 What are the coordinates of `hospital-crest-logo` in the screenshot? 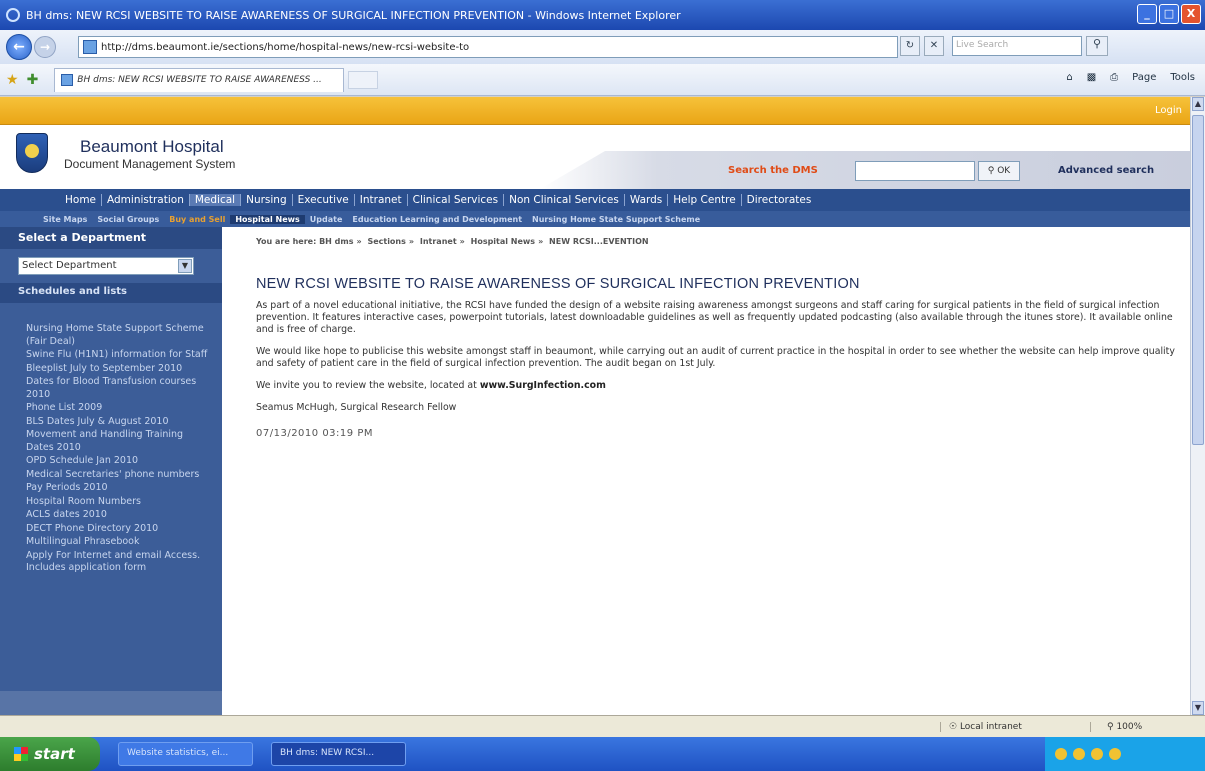 It's located at (32, 153).